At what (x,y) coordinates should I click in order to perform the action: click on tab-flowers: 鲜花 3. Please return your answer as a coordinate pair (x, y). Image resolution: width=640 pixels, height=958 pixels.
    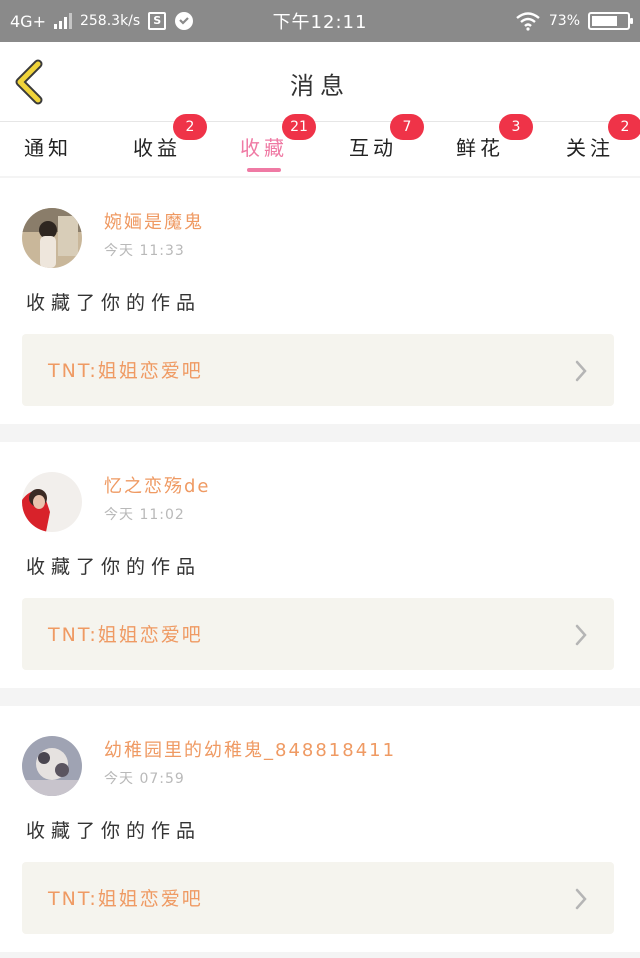
    Looking at the image, I should click on (486, 145).